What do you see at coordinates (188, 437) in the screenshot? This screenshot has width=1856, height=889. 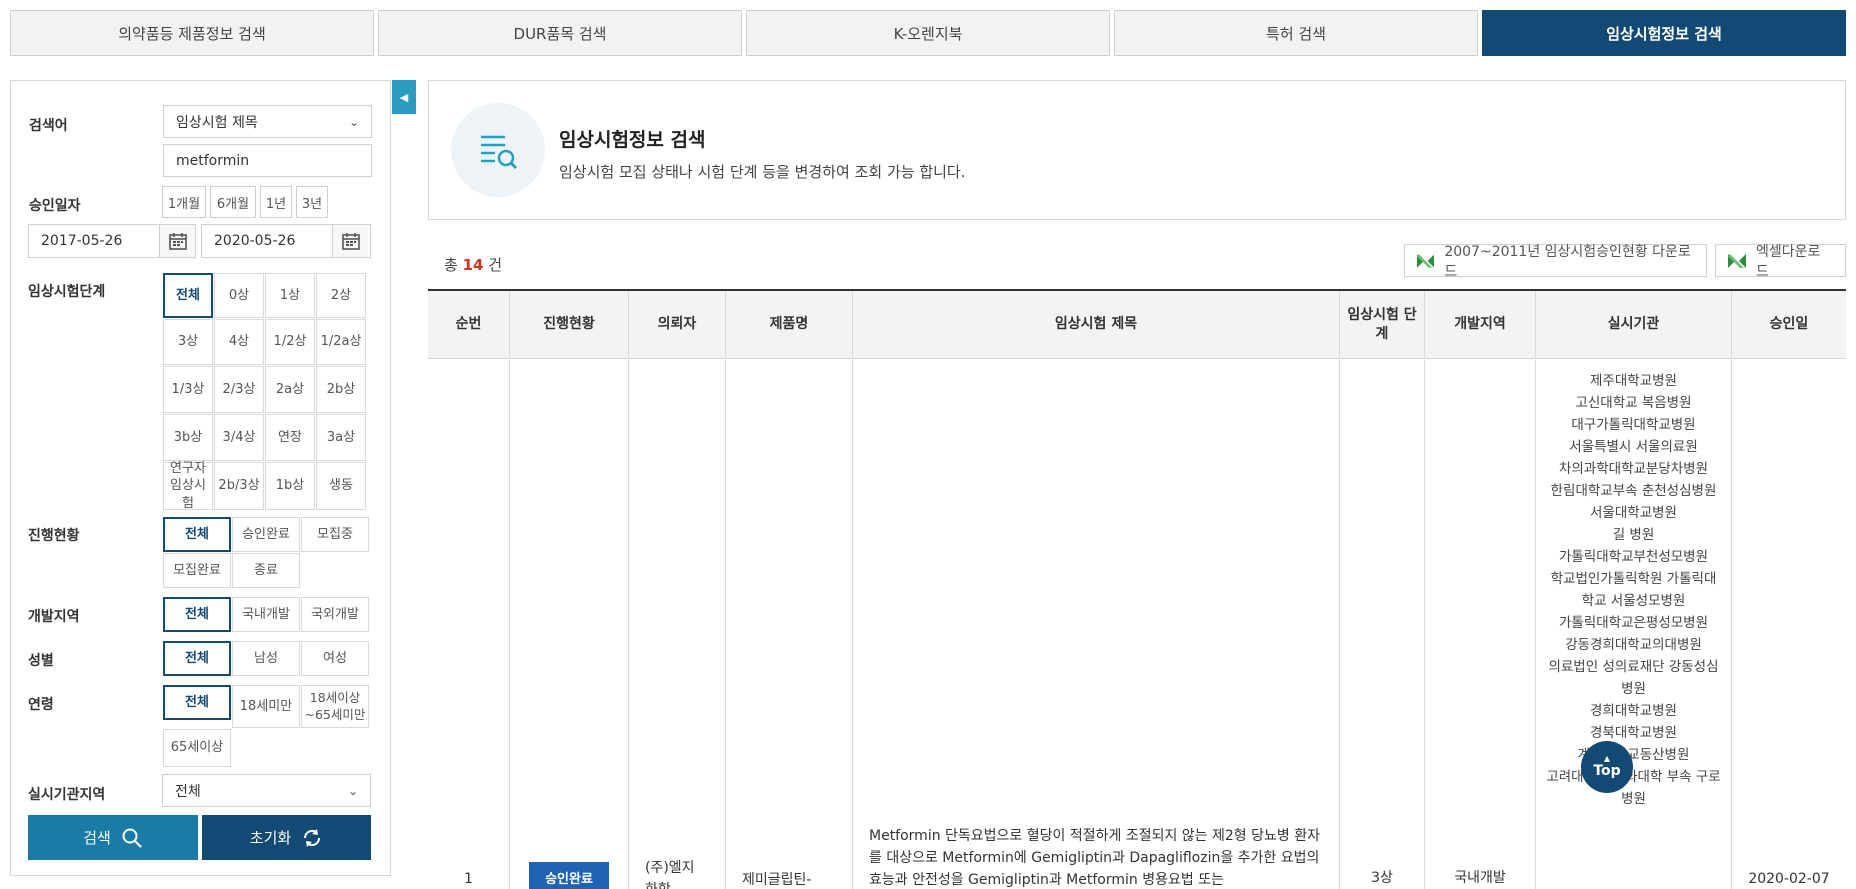 I see `phase-option: 3b상` at bounding box center [188, 437].